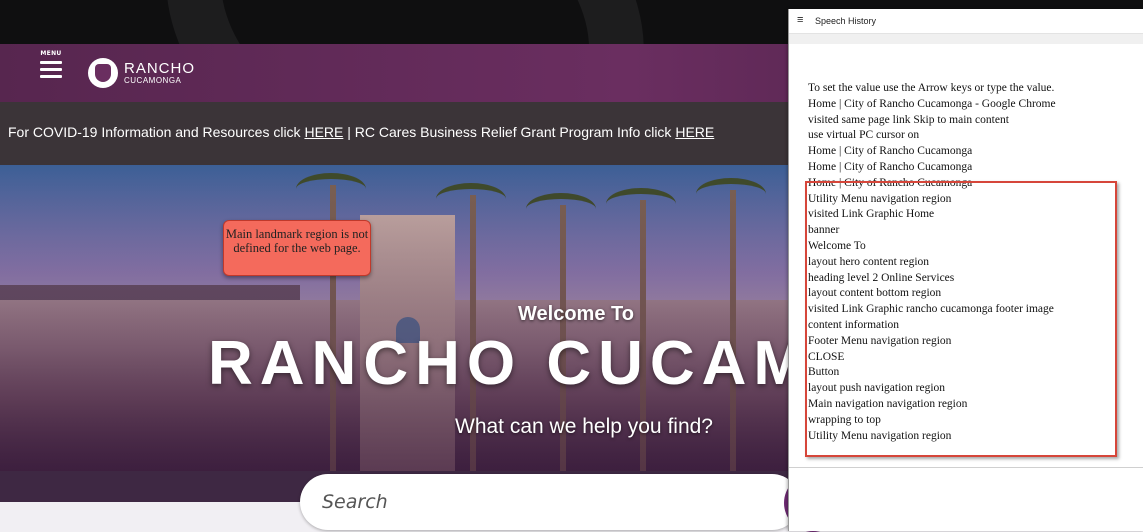 The height and width of the screenshot is (532, 1143). What do you see at coordinates (800, 20) in the screenshot?
I see `menu-lines-icon: ≡` at bounding box center [800, 20].